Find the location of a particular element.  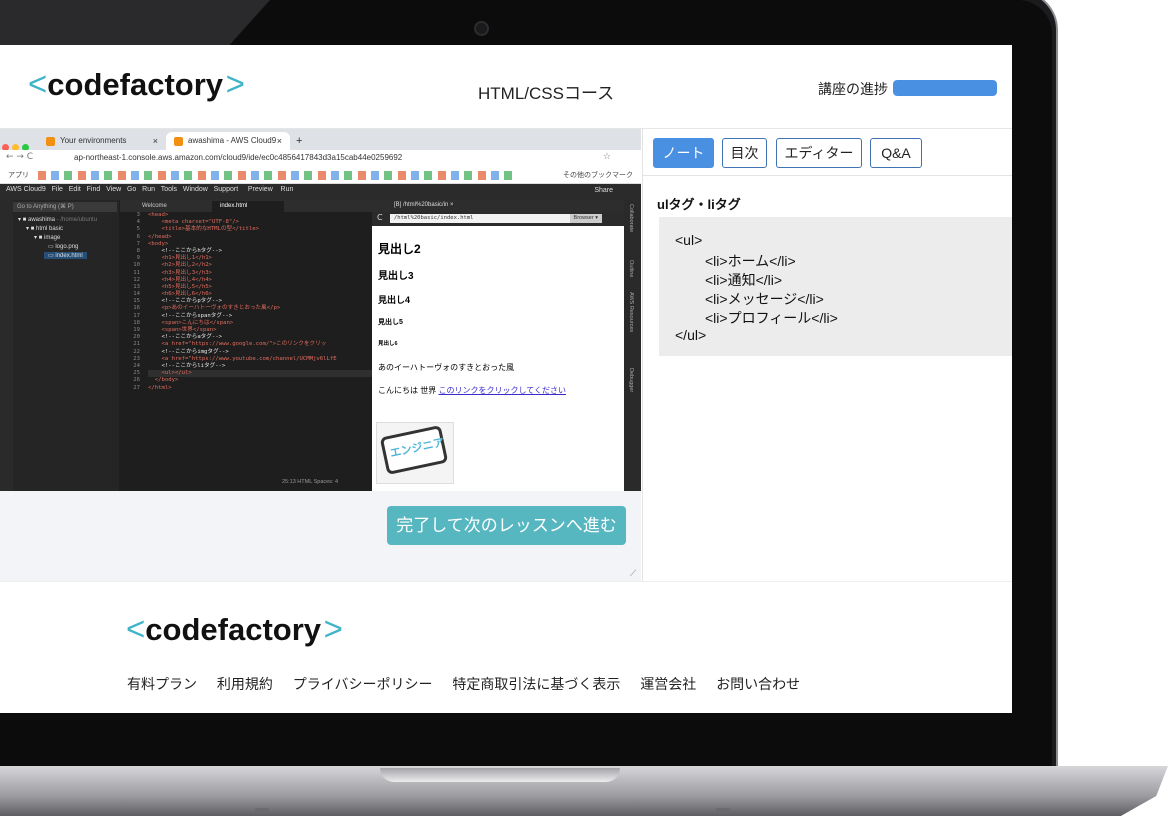

footer-logo: <codefactory > is located at coordinates (234, 629).